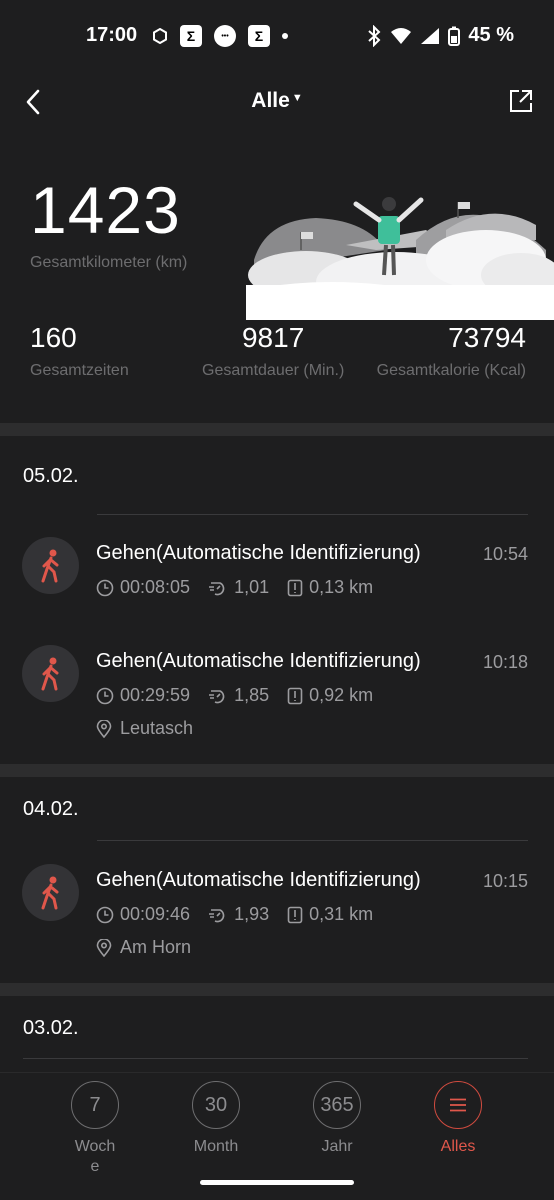 The image size is (554, 1200). What do you see at coordinates (277, 1182) in the screenshot?
I see `home-indicator` at bounding box center [277, 1182].